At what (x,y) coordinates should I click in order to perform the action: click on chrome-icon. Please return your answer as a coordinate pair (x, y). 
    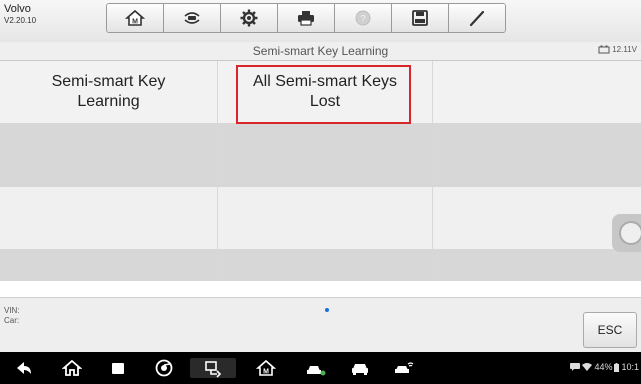
    Looking at the image, I should click on (164, 368).